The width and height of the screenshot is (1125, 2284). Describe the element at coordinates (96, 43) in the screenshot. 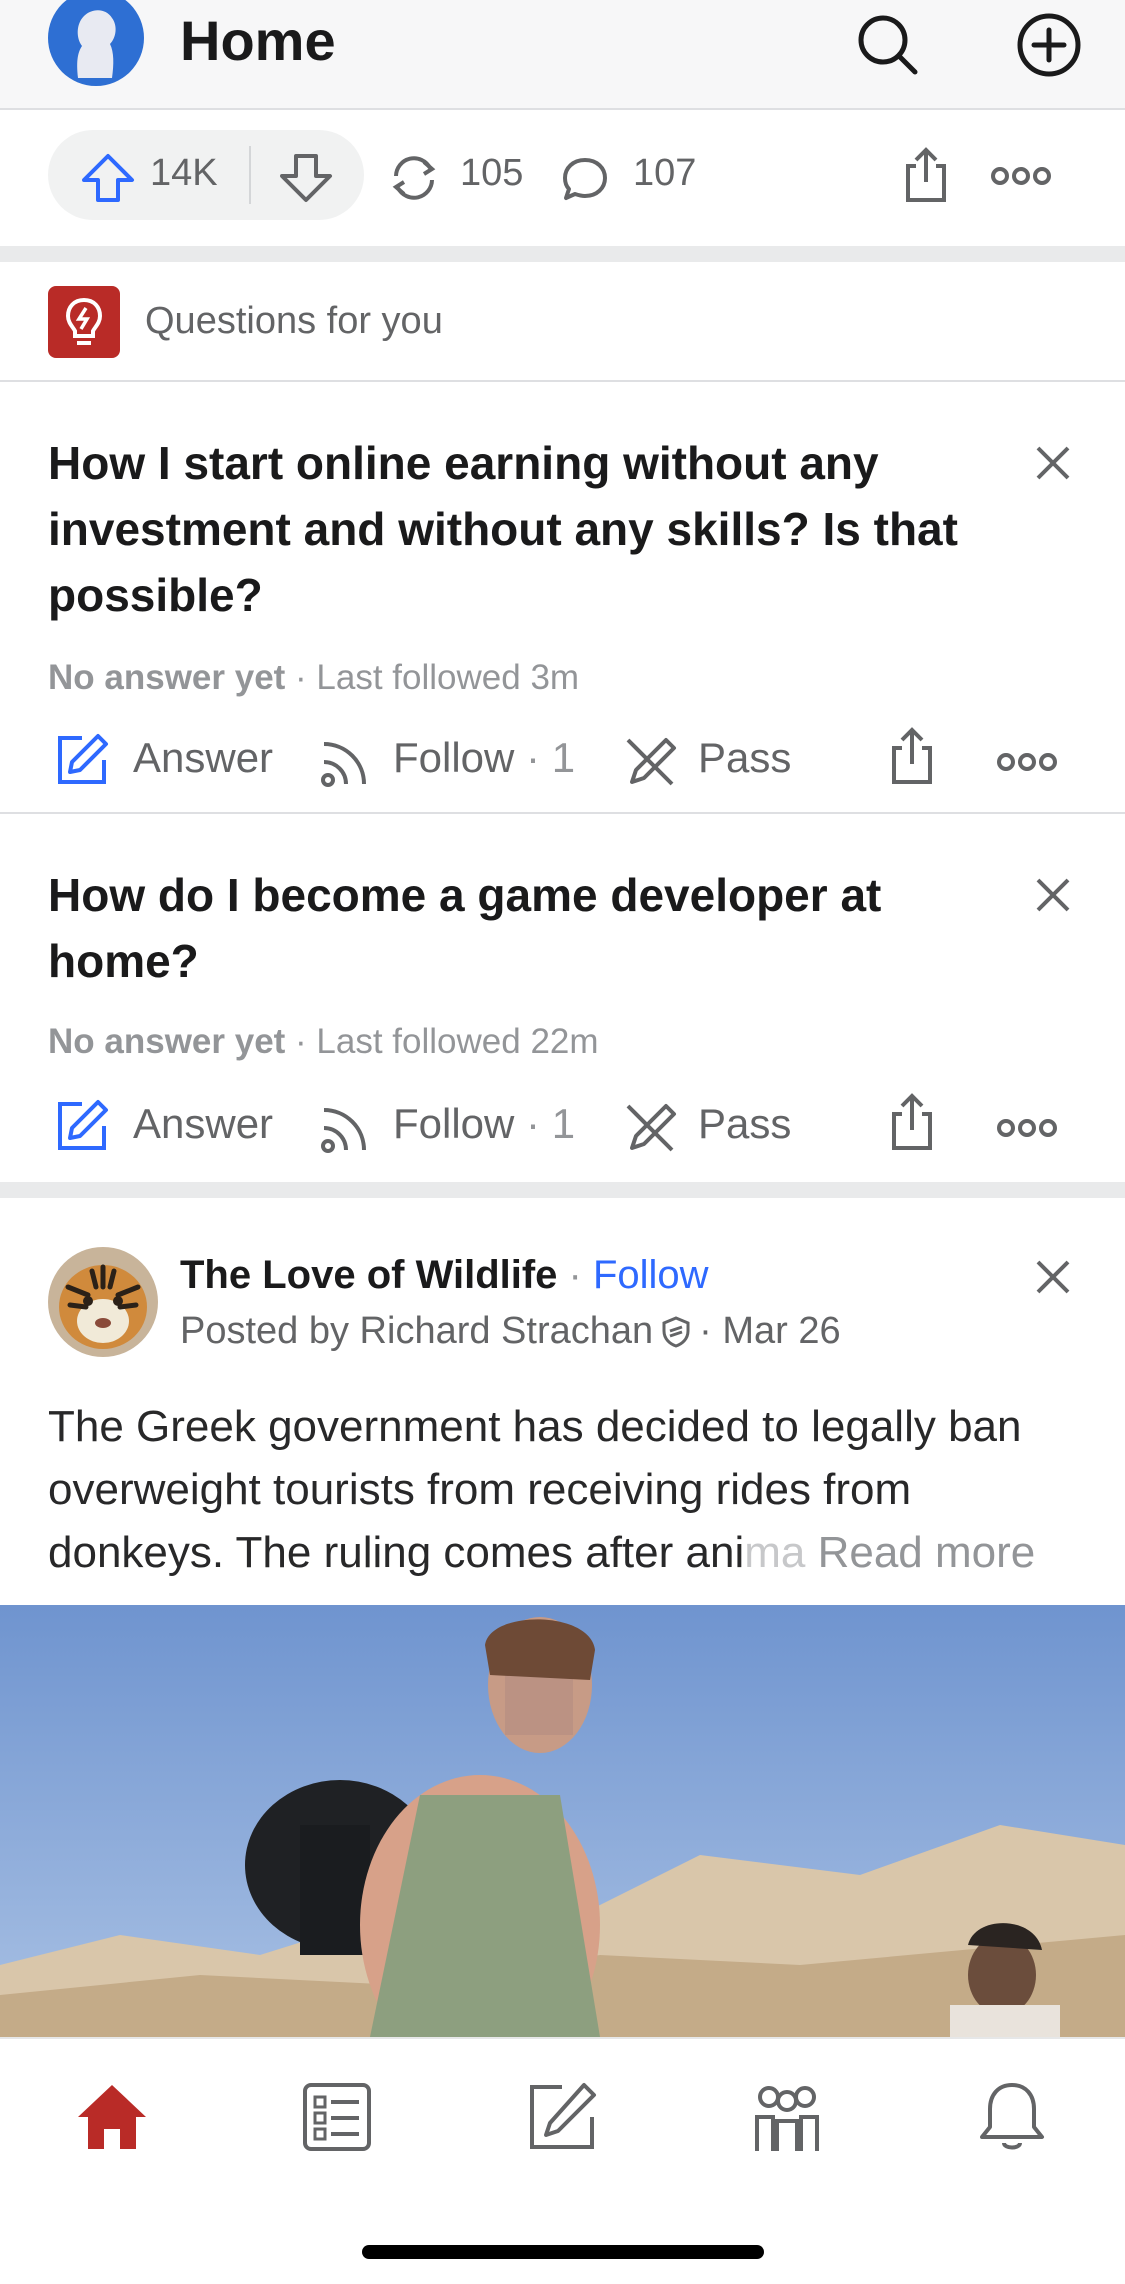

I see `profile-avatar-icon` at that location.